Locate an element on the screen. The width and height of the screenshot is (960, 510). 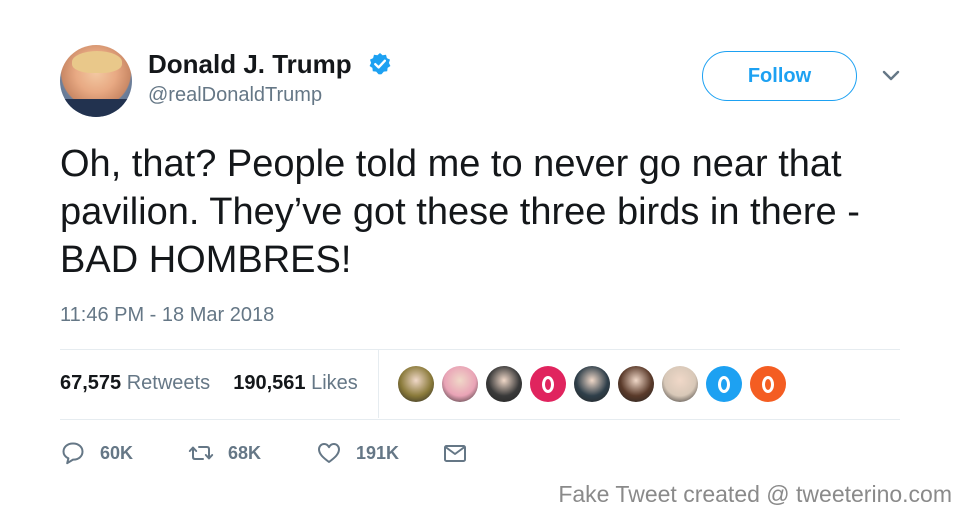
avatar-suit is located at coordinates (96, 108).